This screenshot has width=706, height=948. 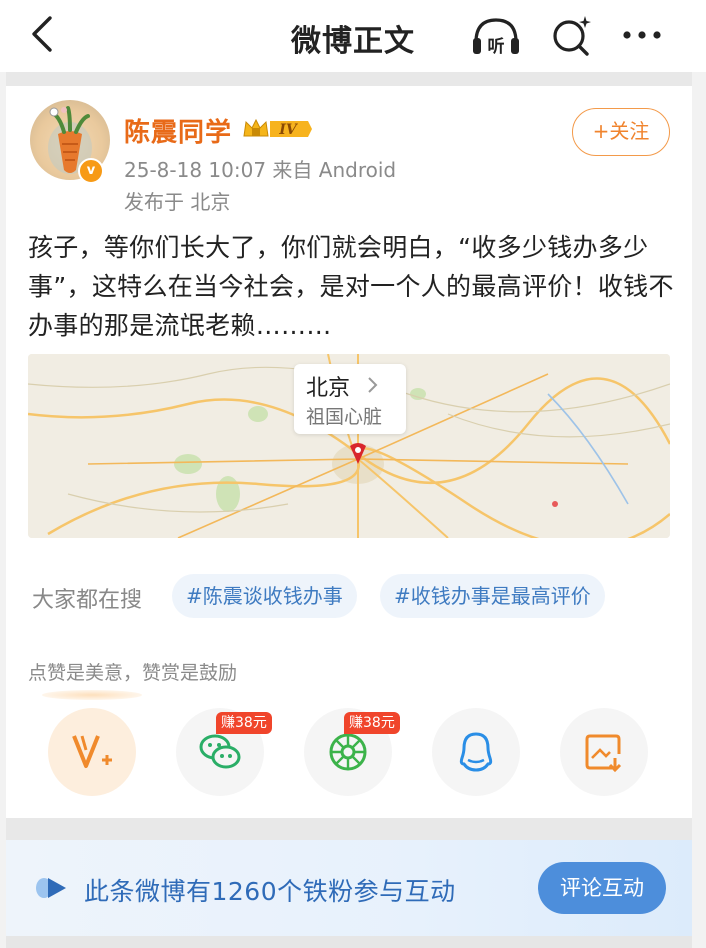 I want to click on v-plus-button, so click(x=92, y=752).